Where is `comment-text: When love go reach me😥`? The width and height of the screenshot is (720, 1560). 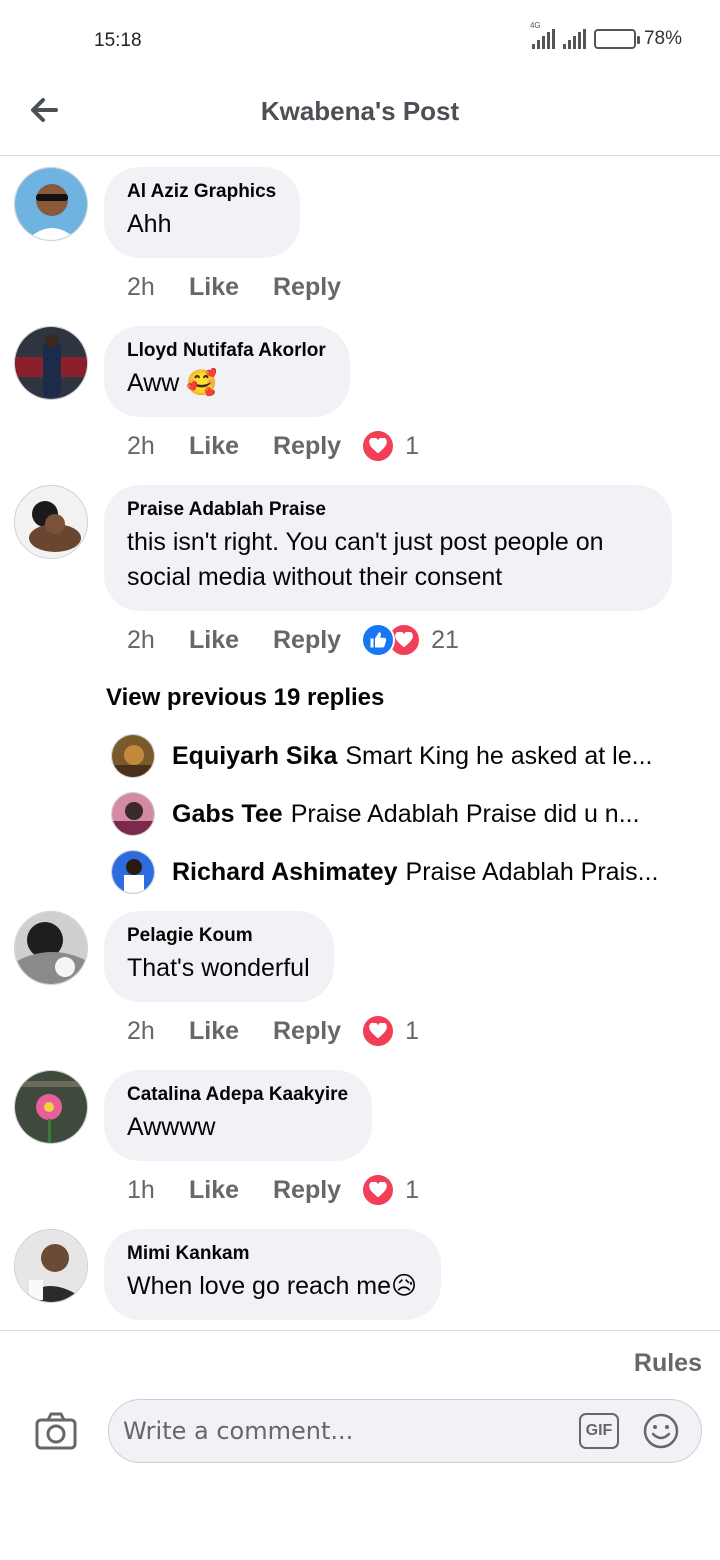 comment-text: When love go reach me😥 is located at coordinates (272, 1286).